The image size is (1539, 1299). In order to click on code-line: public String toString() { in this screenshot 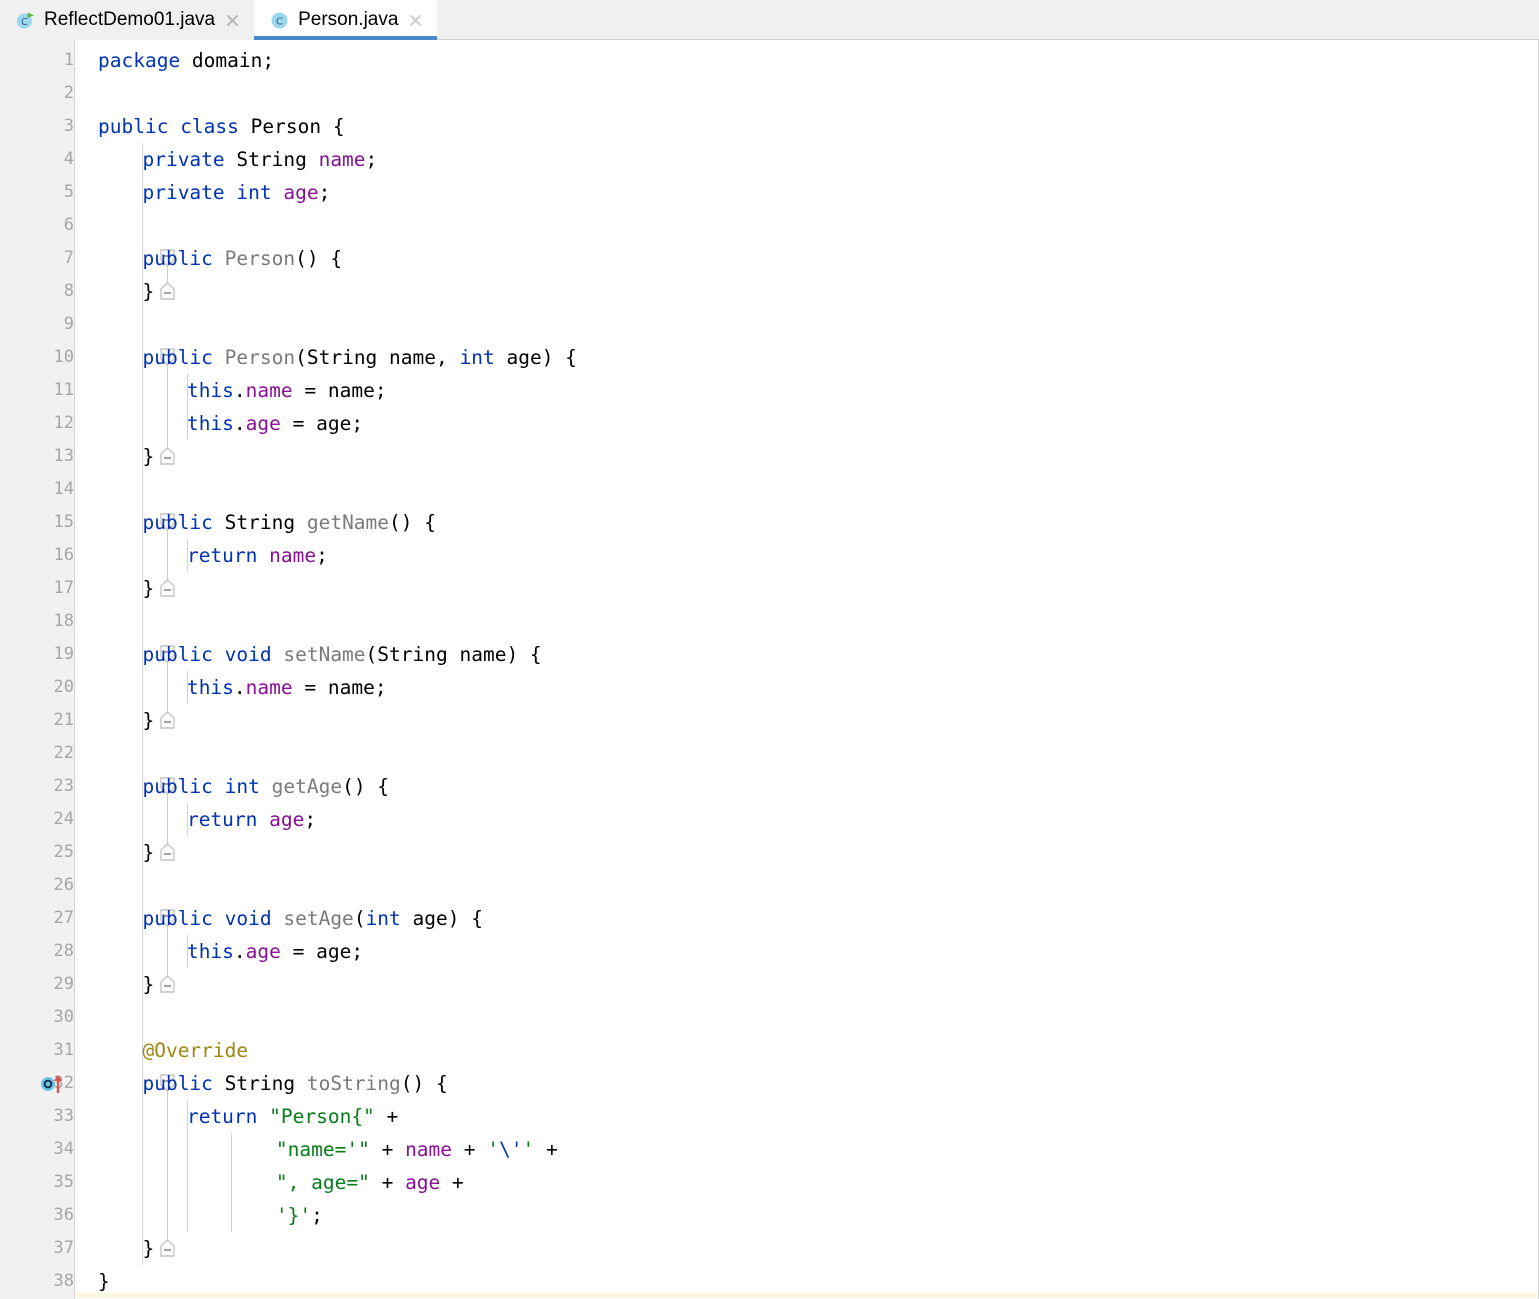, I will do `click(294, 1083)`.